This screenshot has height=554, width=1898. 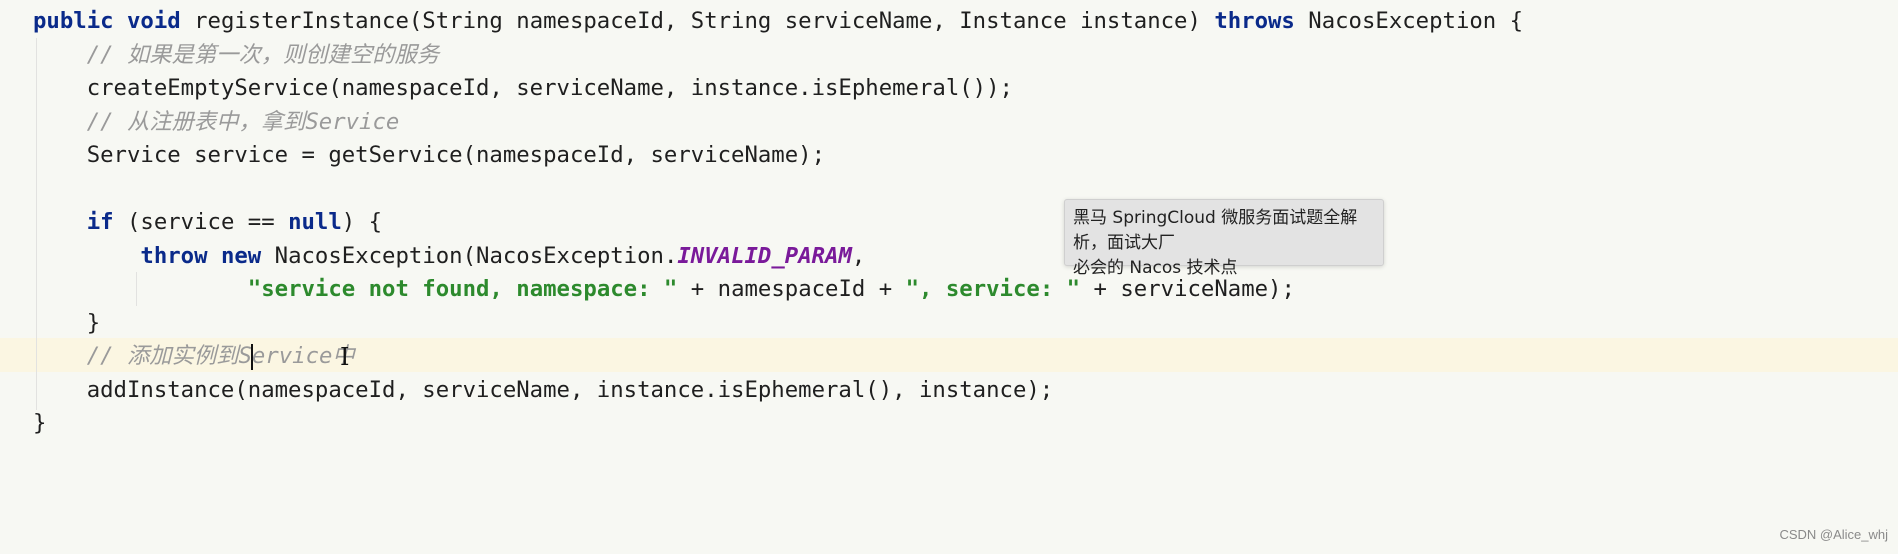 What do you see at coordinates (791, 289) in the screenshot?
I see `code-token: + namespaceId +` at bounding box center [791, 289].